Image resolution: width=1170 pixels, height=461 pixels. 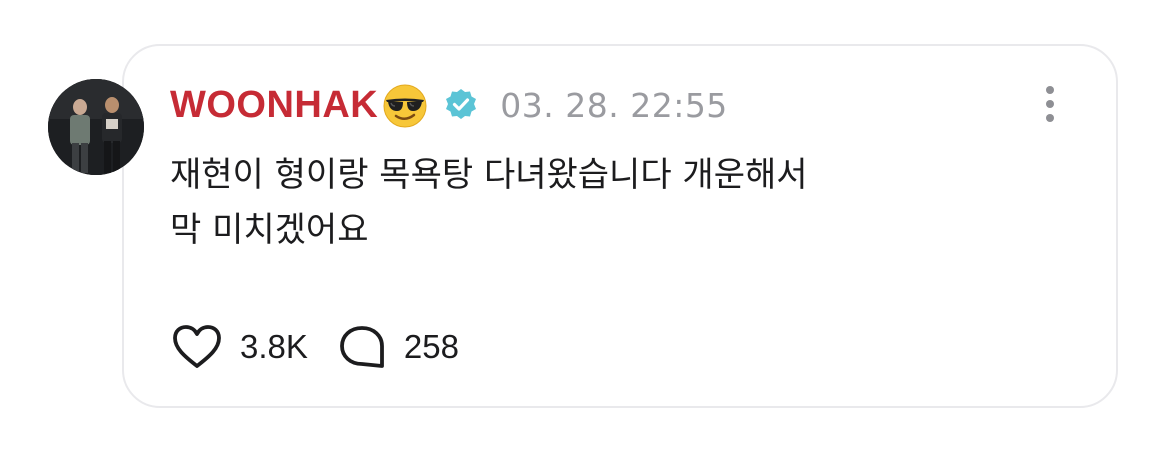 I want to click on more-vertical-icon, so click(x=1050, y=90).